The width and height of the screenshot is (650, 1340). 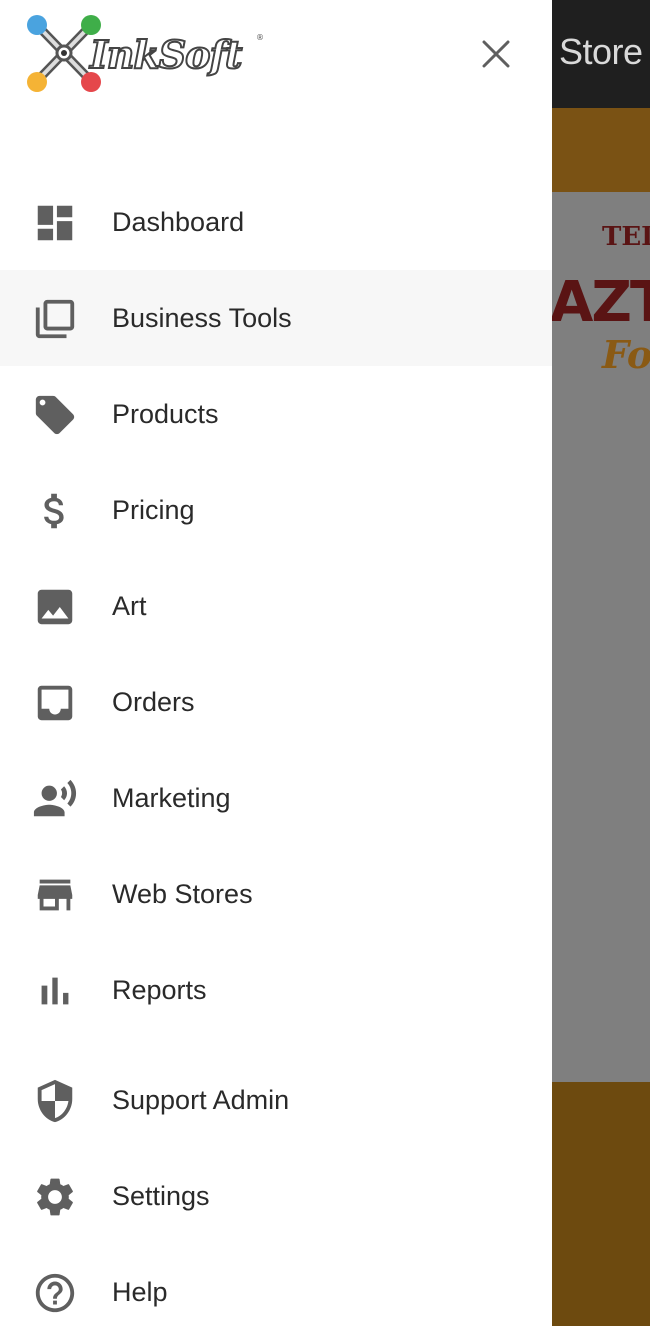 What do you see at coordinates (153, 702) in the screenshot?
I see `nav-label: Orders` at bounding box center [153, 702].